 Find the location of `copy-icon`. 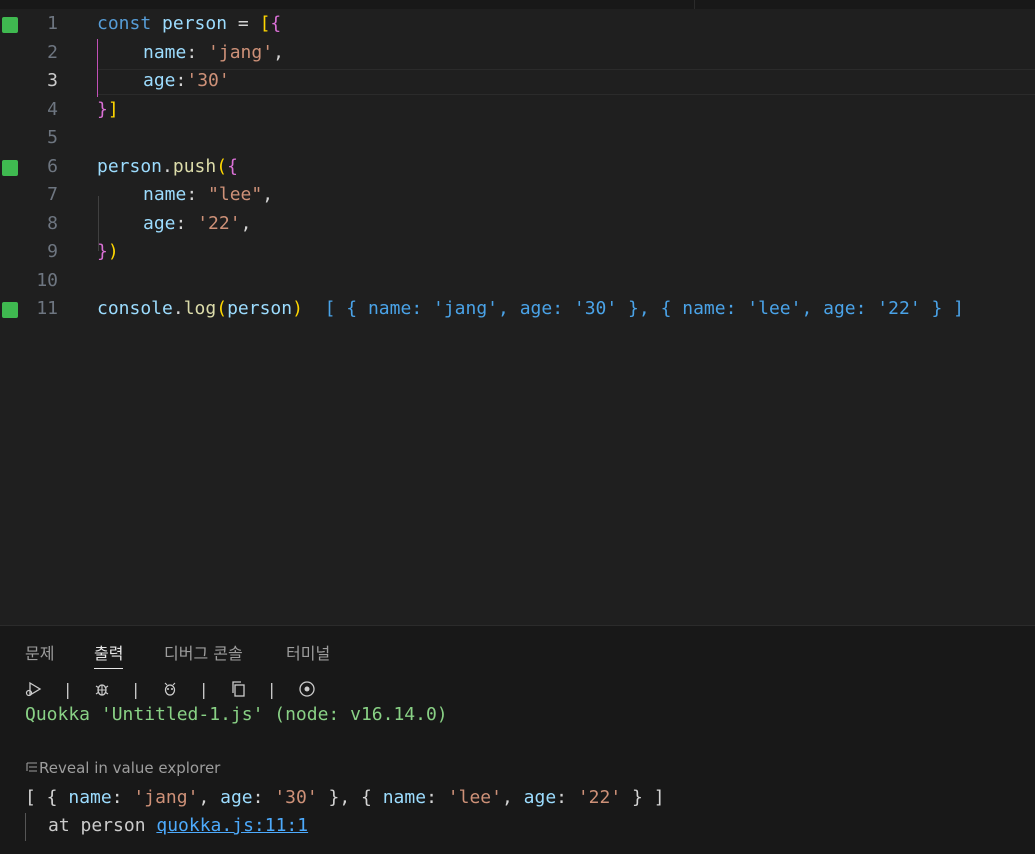

copy-icon is located at coordinates (238, 689).